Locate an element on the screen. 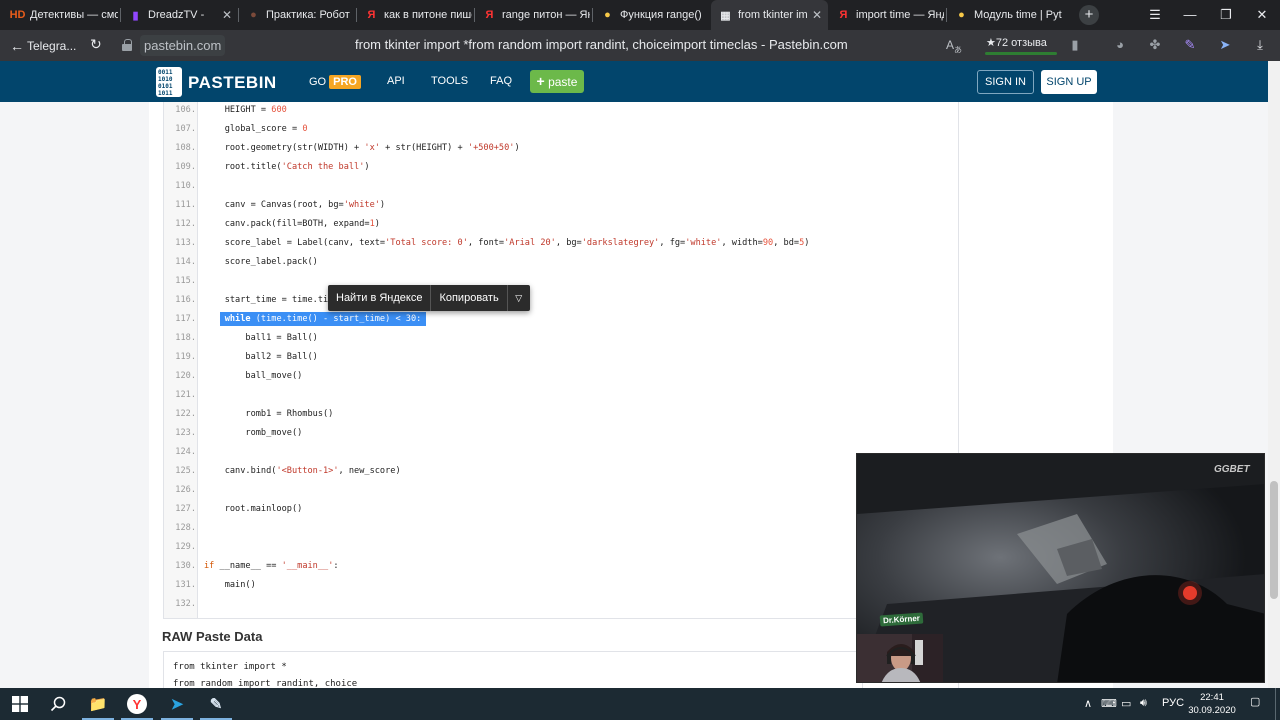 The height and width of the screenshot is (720, 1280). go-label: GO is located at coordinates (318, 82).